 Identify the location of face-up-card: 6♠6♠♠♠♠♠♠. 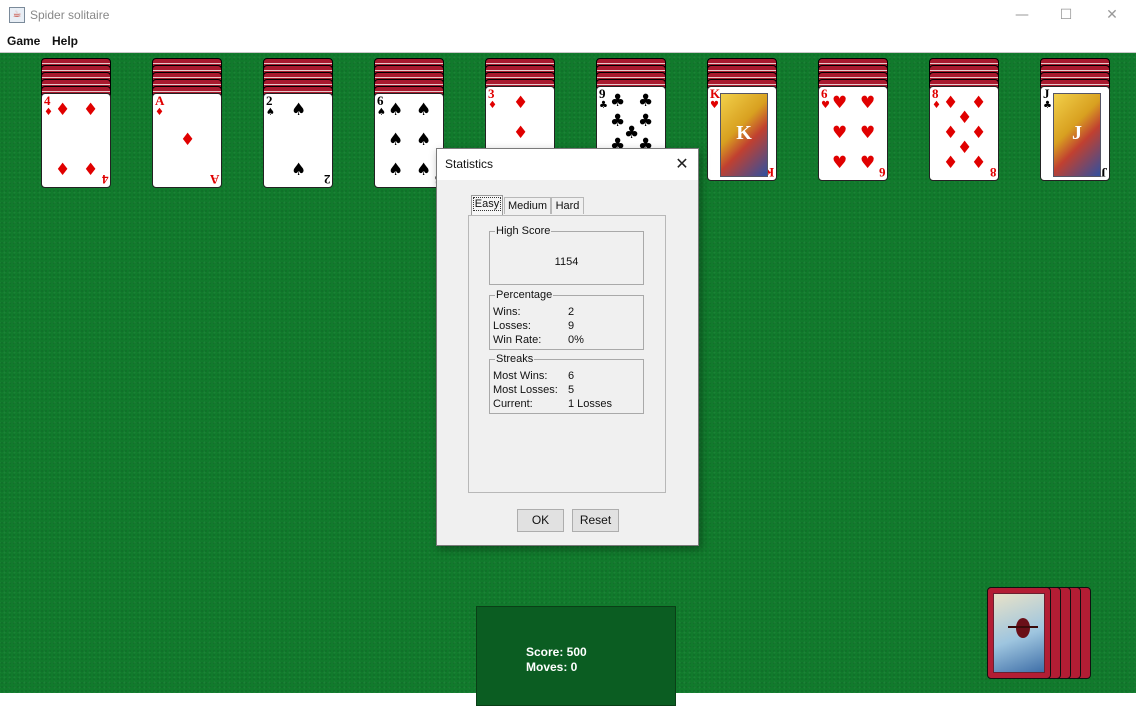
(409, 140).